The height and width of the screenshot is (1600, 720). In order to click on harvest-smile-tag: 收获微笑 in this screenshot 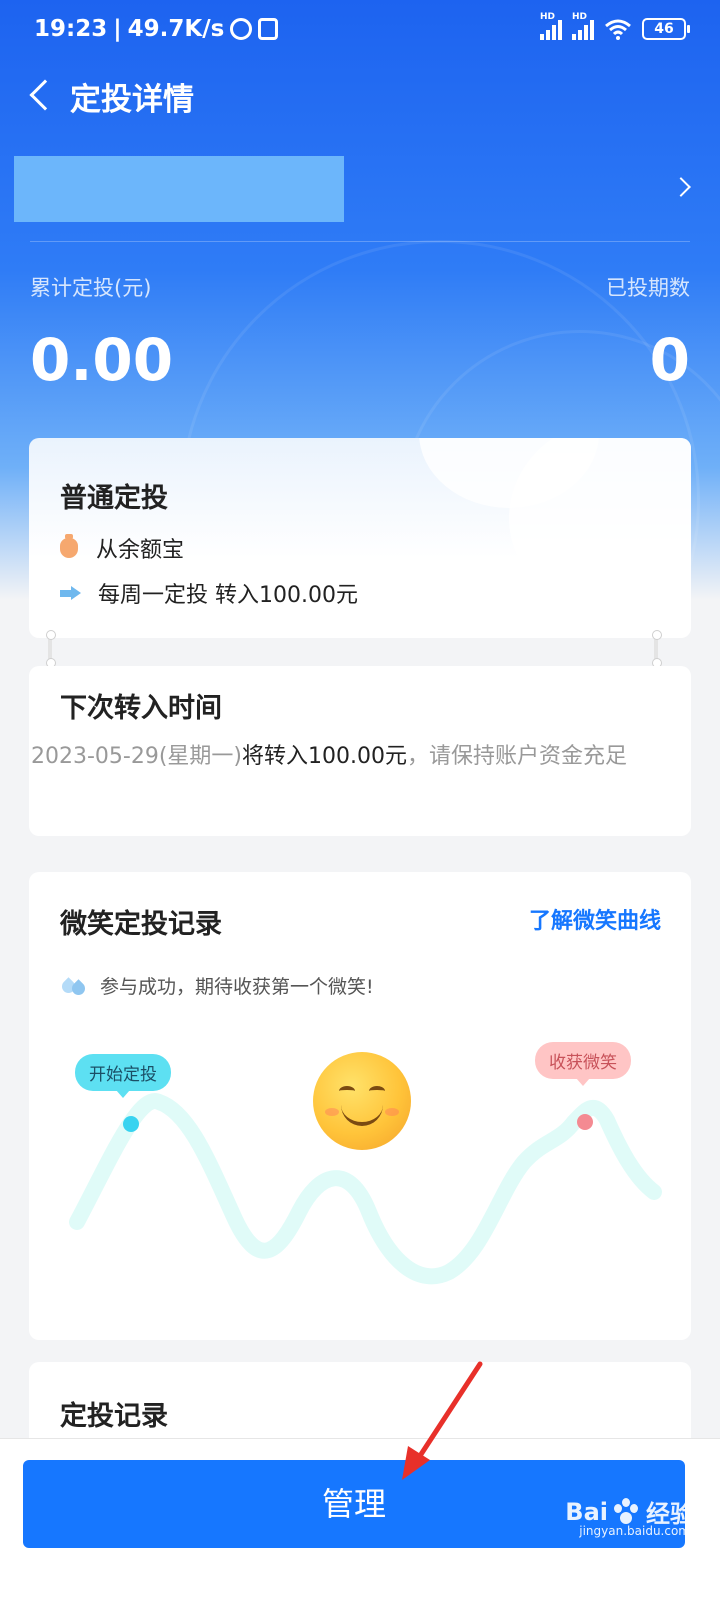, I will do `click(583, 1064)`.